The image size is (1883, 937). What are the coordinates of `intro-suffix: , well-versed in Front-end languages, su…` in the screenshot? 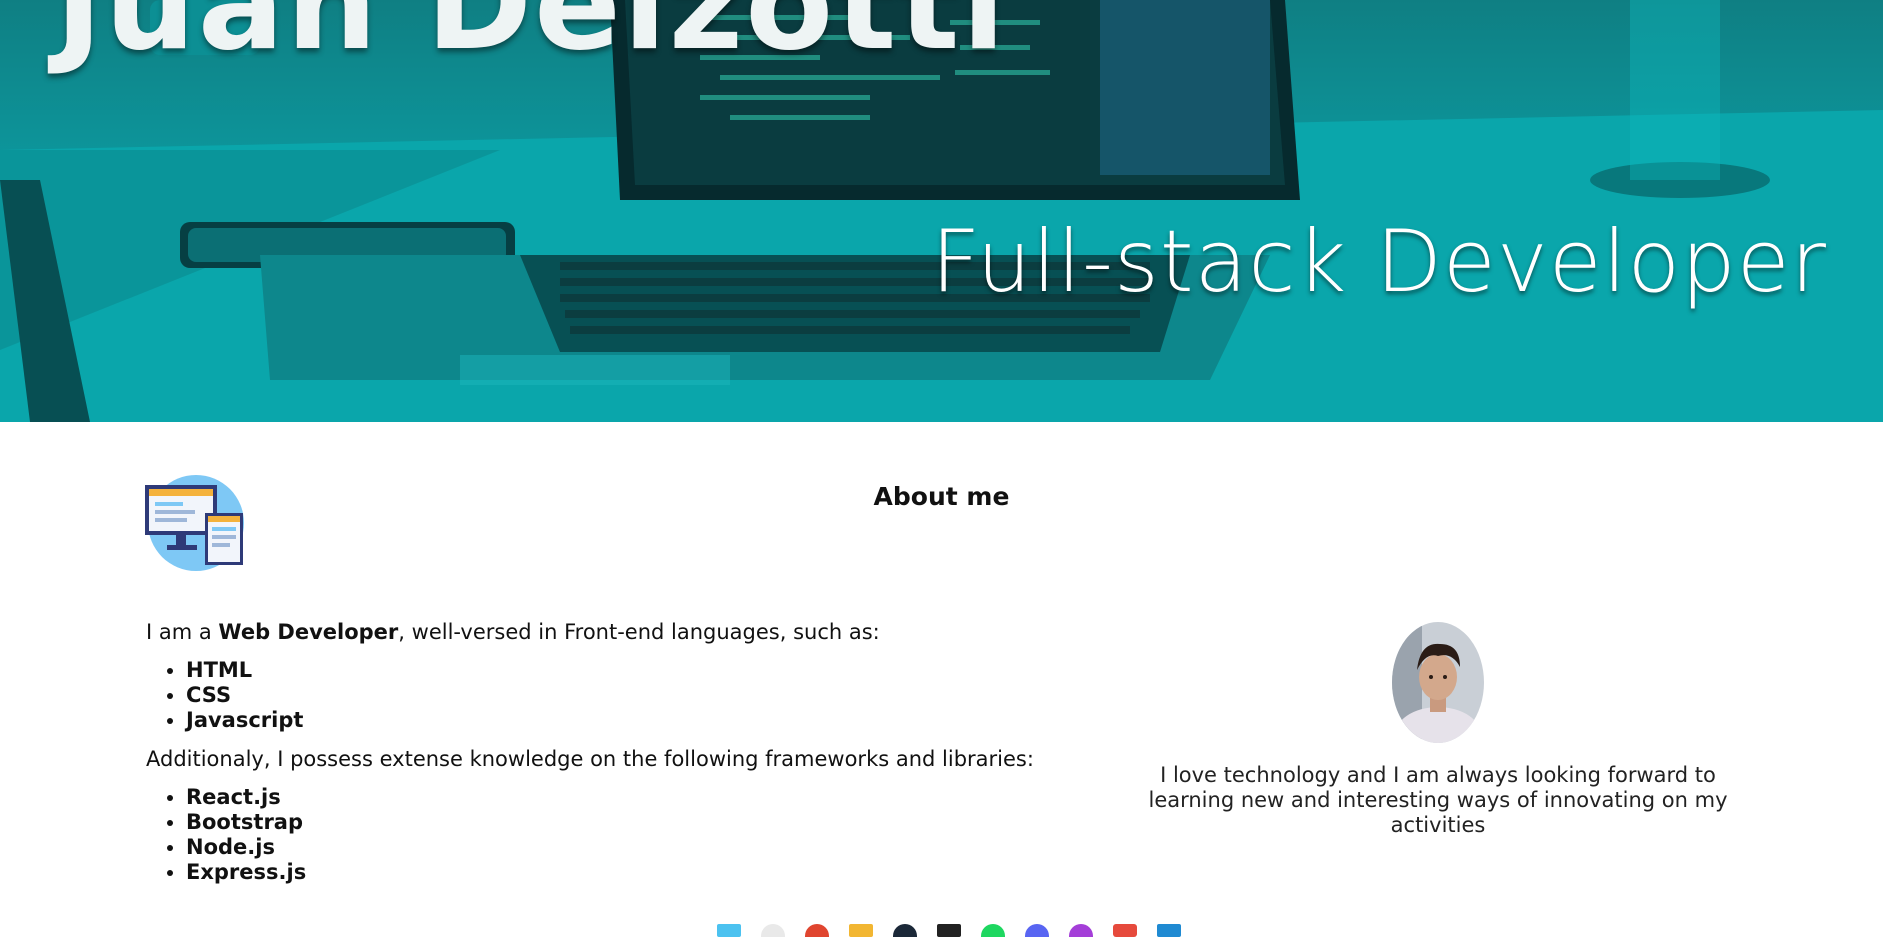 It's located at (639, 632).